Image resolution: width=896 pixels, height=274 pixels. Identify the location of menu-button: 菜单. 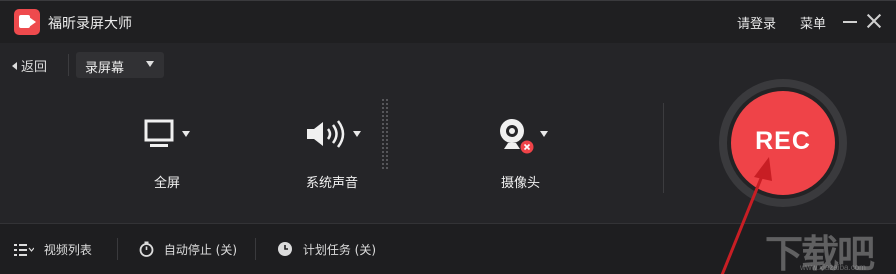
(813, 22).